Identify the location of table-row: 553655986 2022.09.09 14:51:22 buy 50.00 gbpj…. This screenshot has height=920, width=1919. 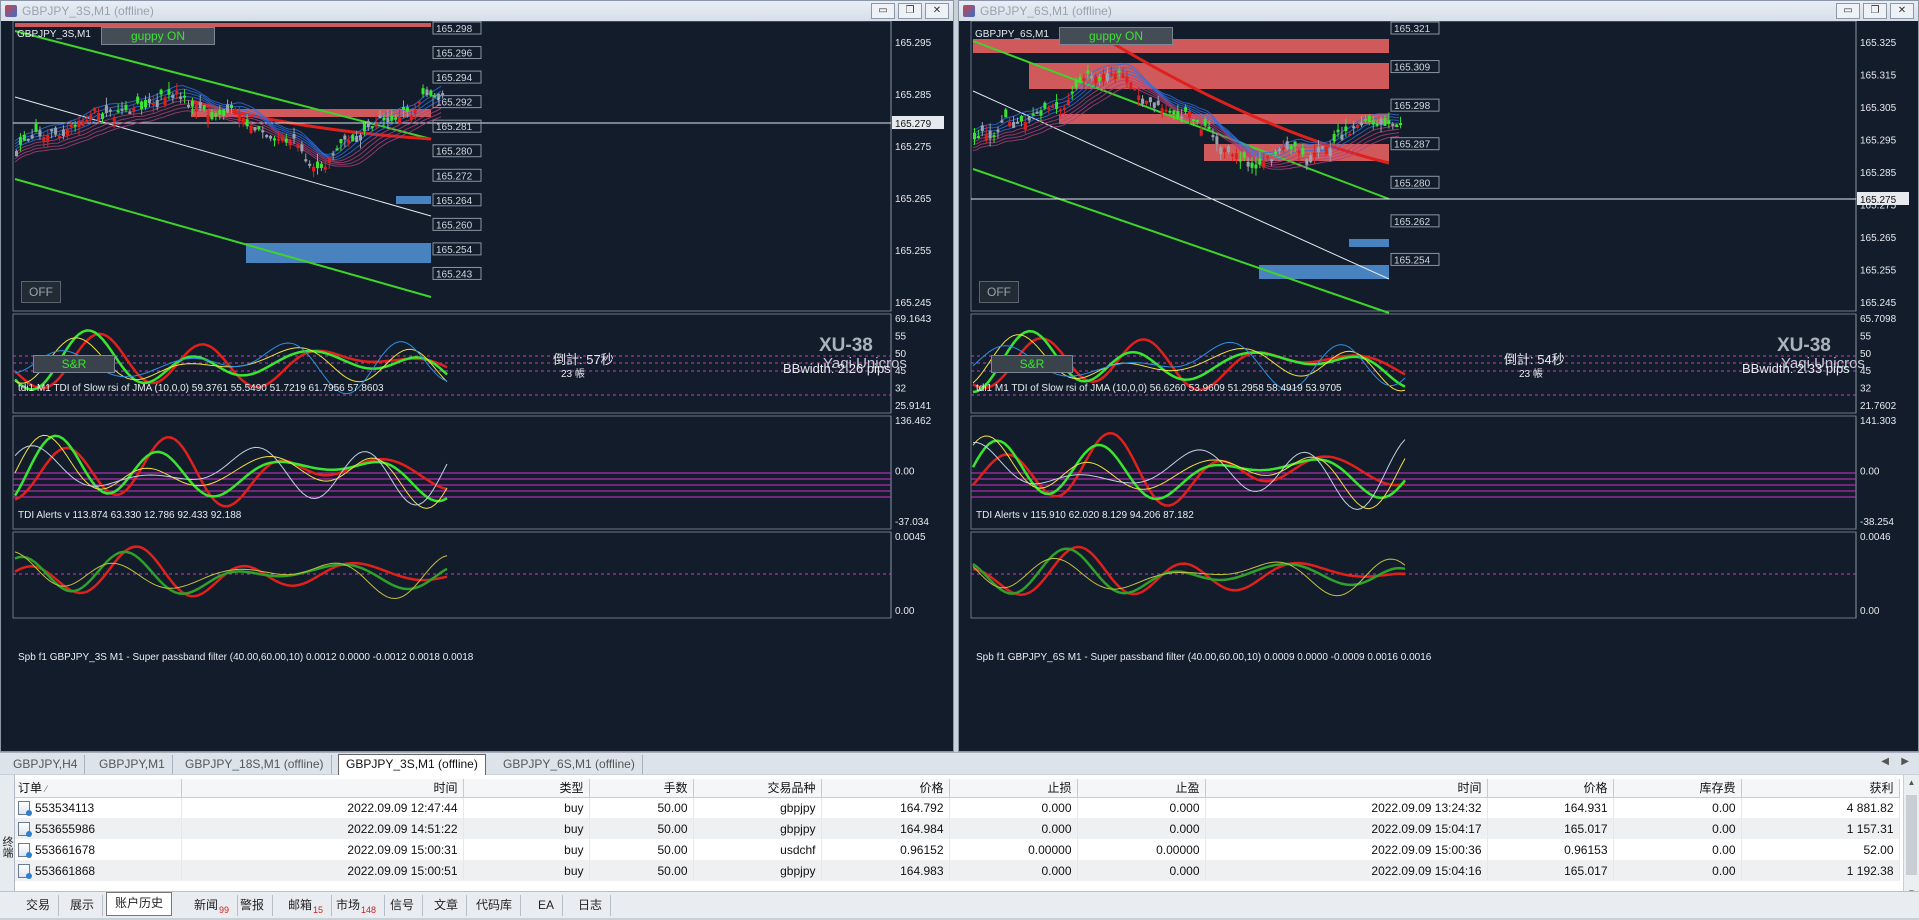
(957, 828).